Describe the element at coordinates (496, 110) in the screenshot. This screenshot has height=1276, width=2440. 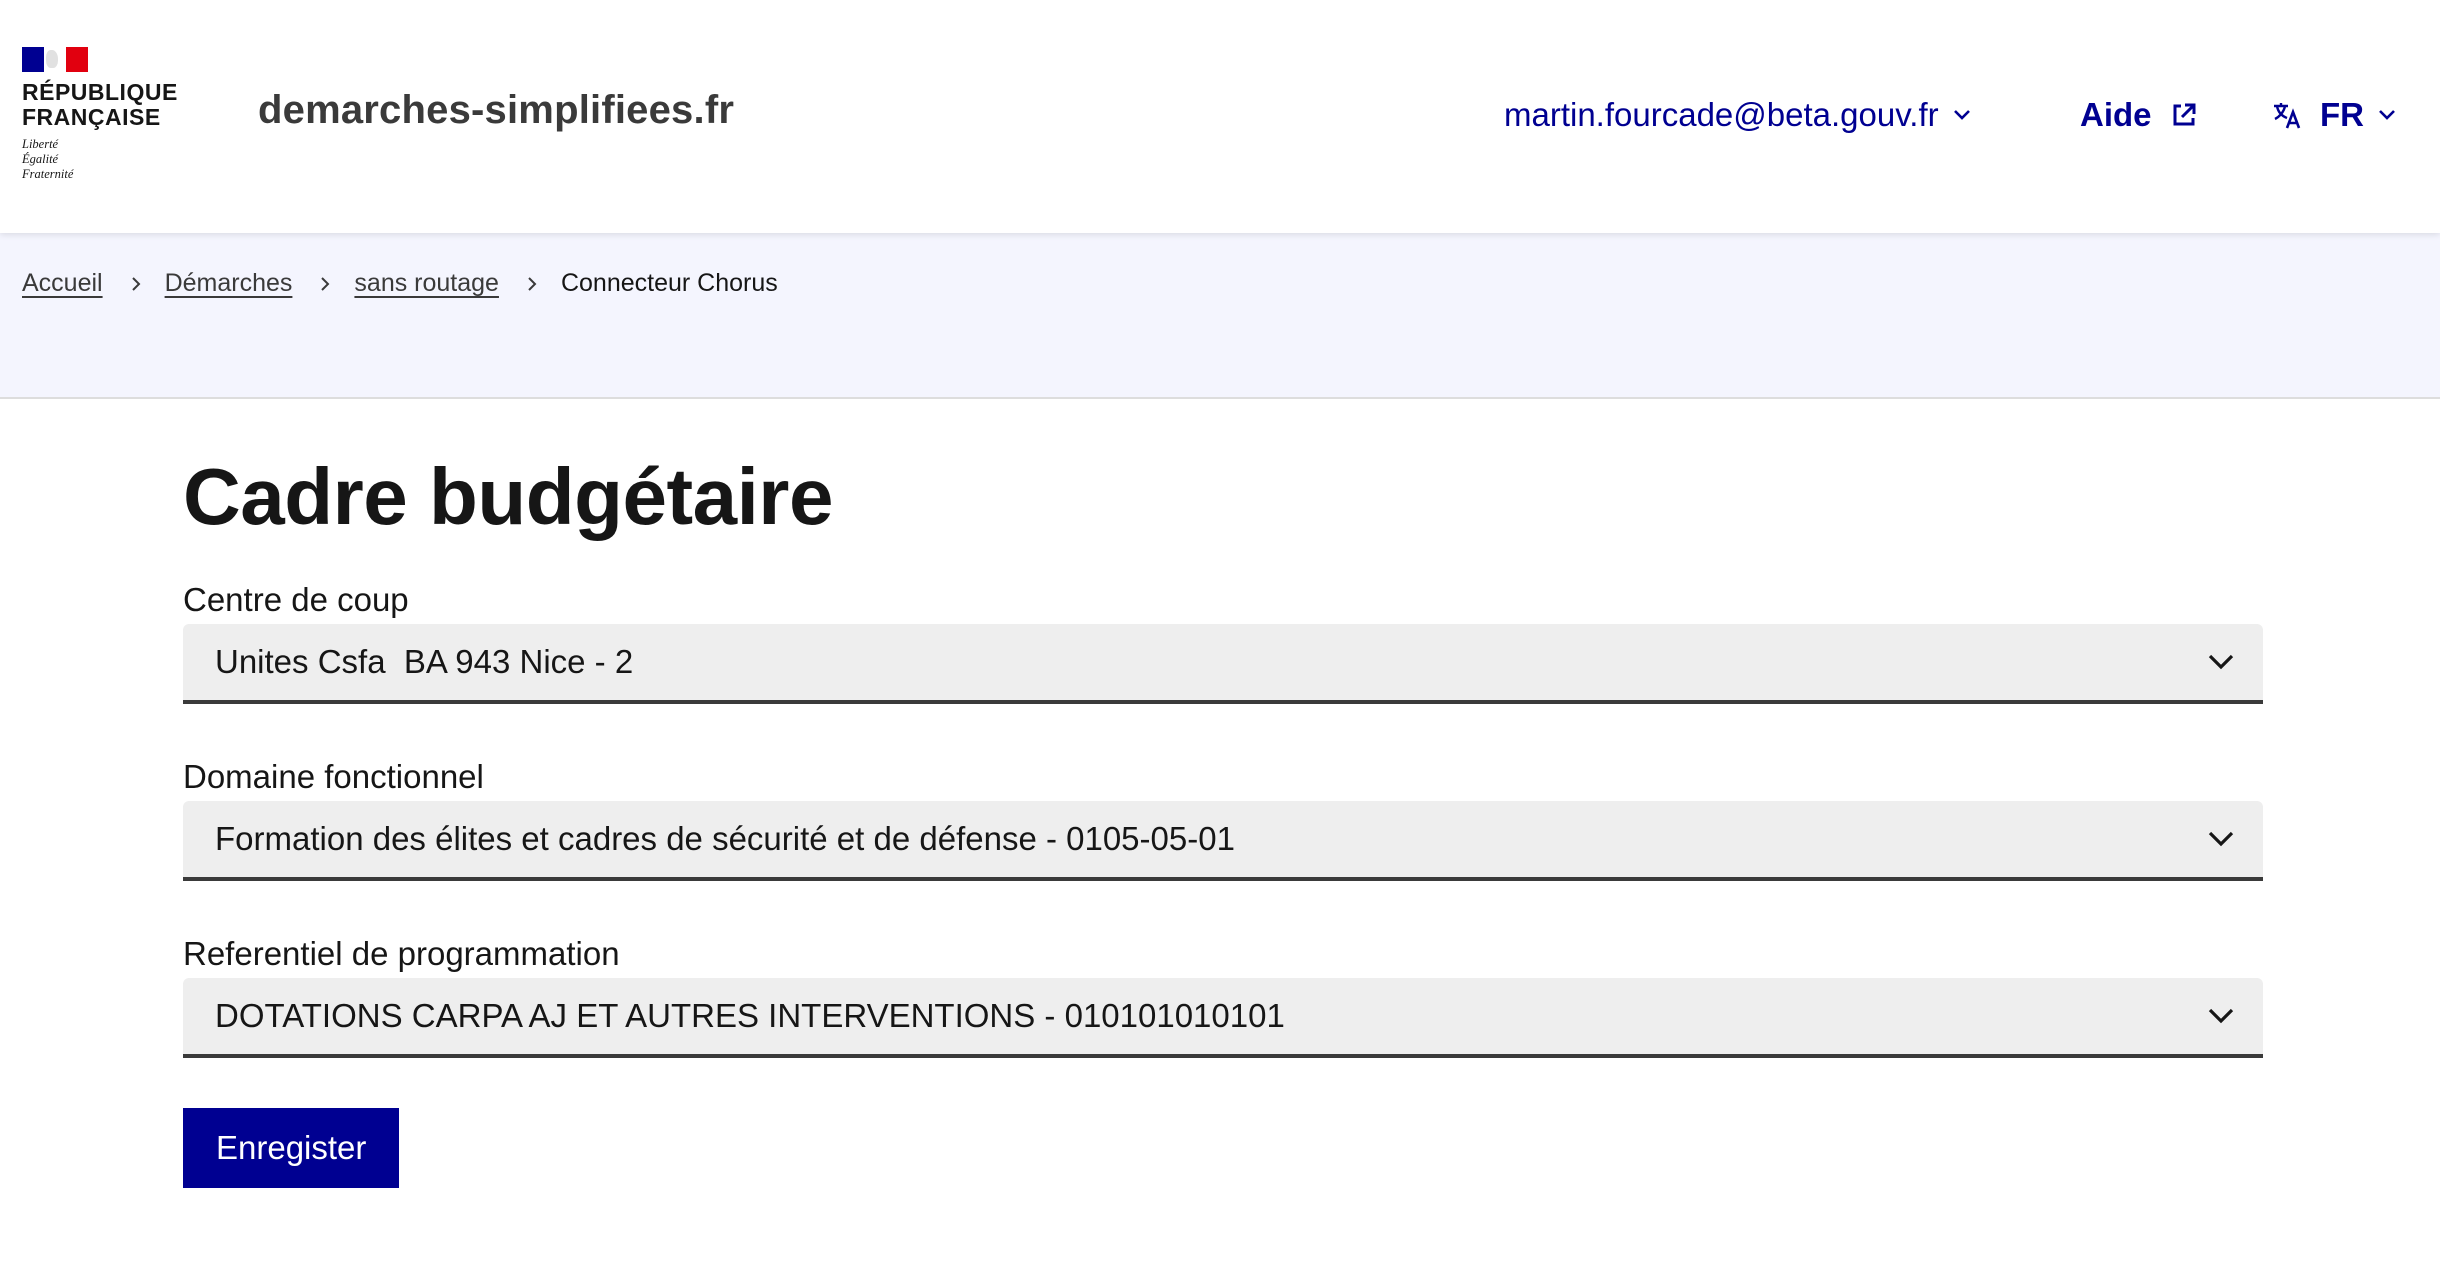
I see `site-name-link: demarches-simplifiees.fr` at that location.